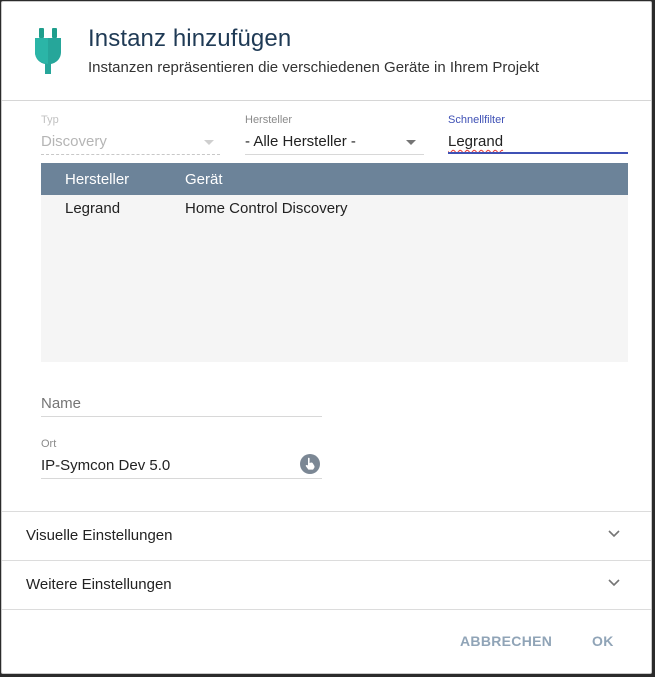  Describe the element at coordinates (476, 120) in the screenshot. I see `schnellfilter-label: Schnellfilter` at that location.